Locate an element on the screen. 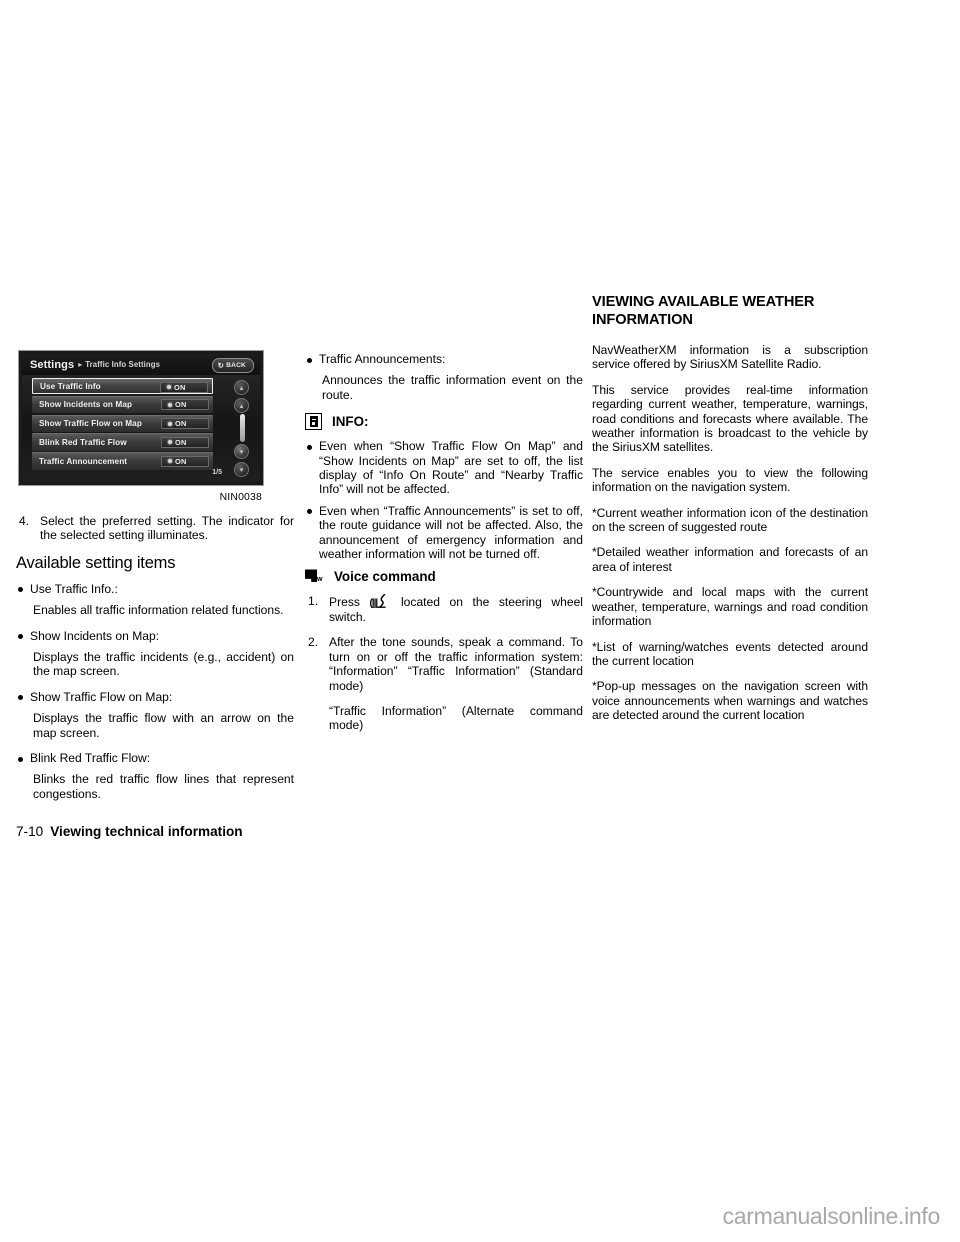 This screenshot has width=960, height=1242. page-footer: 7-10 Viewing technical information is located at coordinates (129, 832).